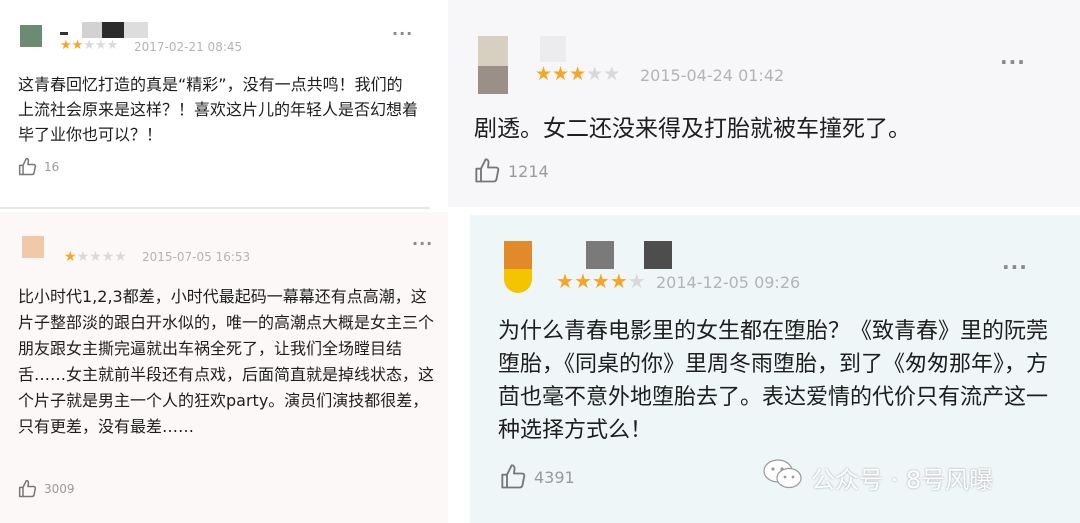 Image resolution: width=1080 pixels, height=523 pixels. Describe the element at coordinates (728, 282) in the screenshot. I see `review-date: 2014-12-05 09:26` at that location.